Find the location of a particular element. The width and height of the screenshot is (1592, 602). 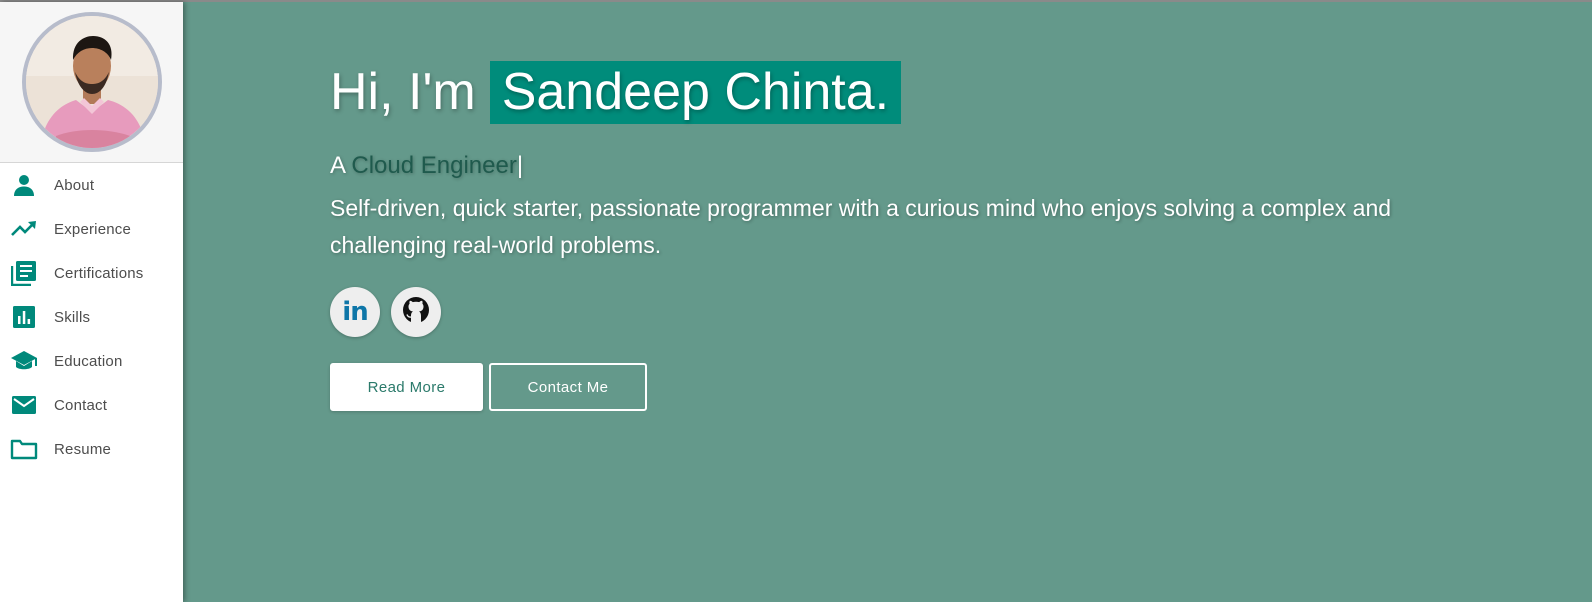

sidebar-item-about: About is located at coordinates (91, 185).